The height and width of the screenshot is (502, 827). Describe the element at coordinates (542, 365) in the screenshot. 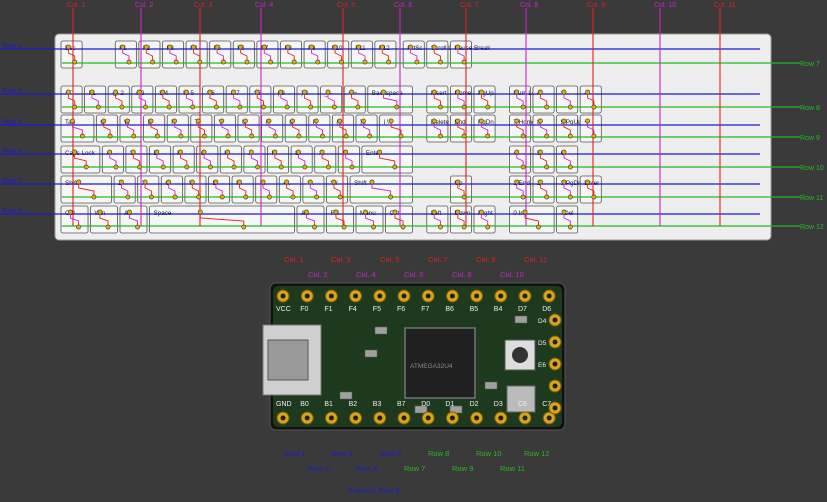

I see `pin-label-right: E6` at that location.